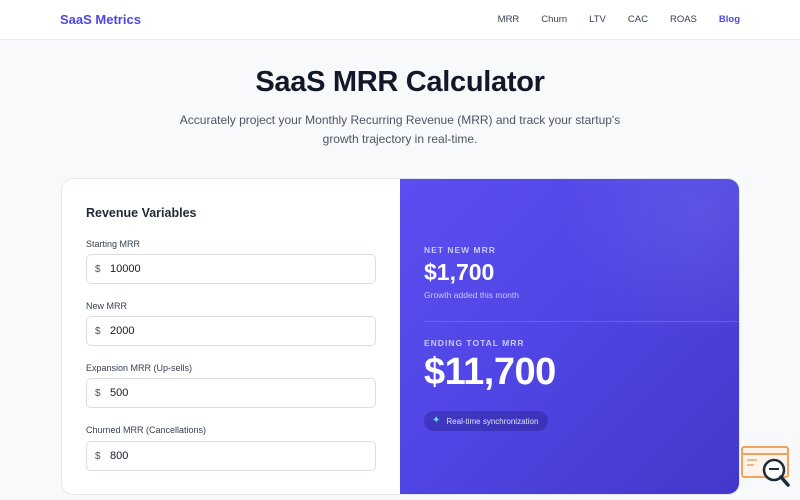 This screenshot has height=500, width=800. I want to click on expansion-mrr-field: $, so click(231, 393).